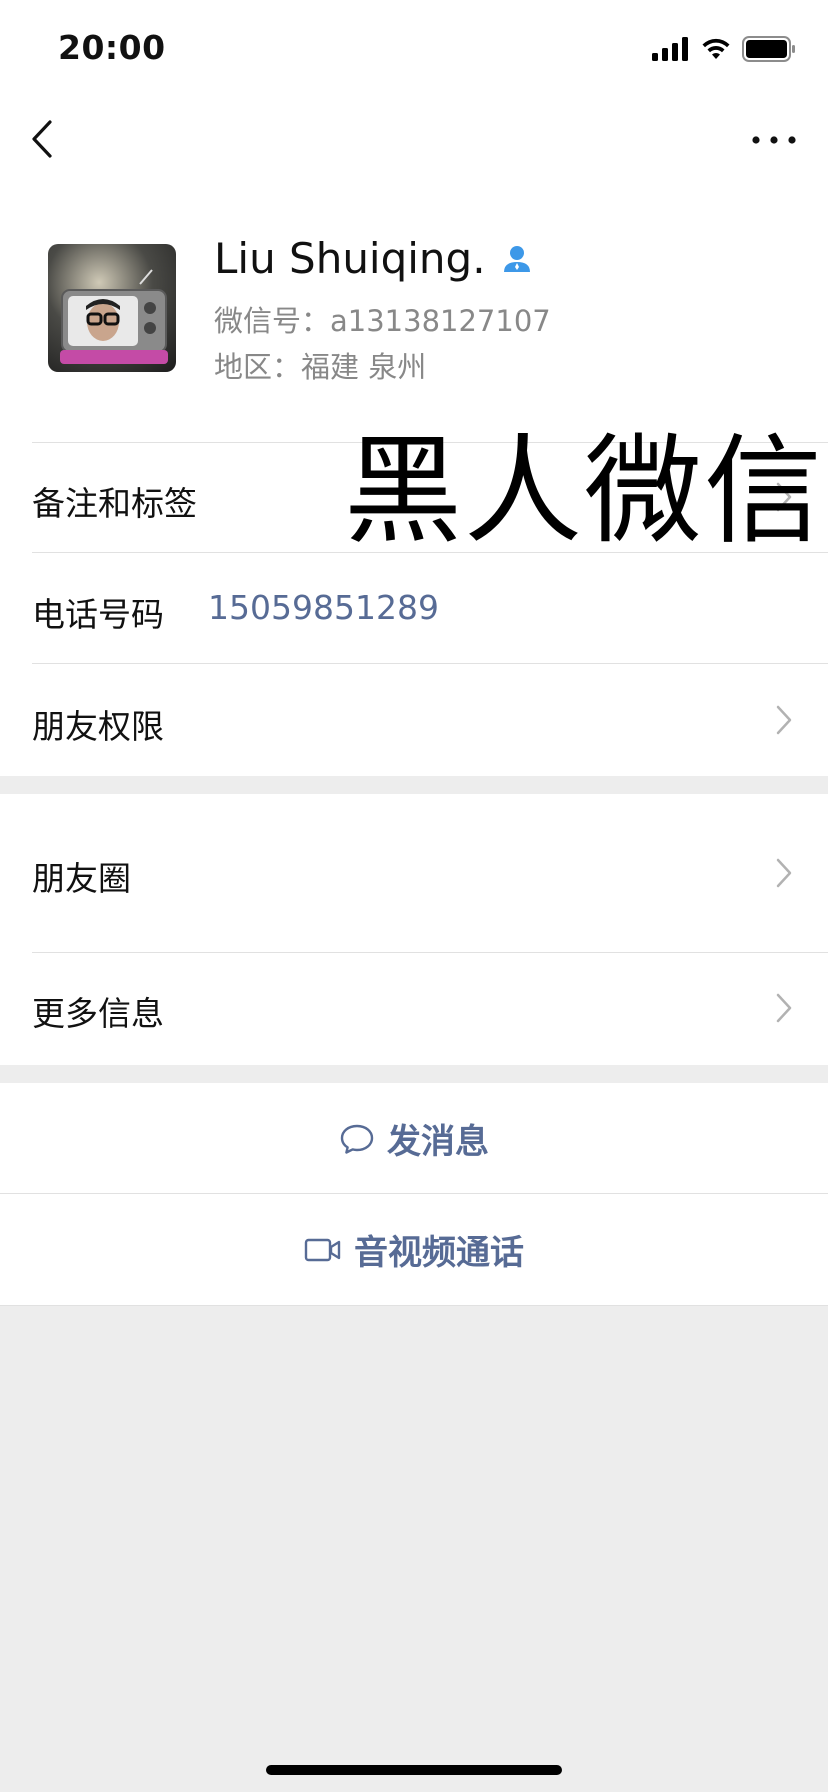 The image size is (828, 1792). I want to click on more-options-icon, so click(774, 140).